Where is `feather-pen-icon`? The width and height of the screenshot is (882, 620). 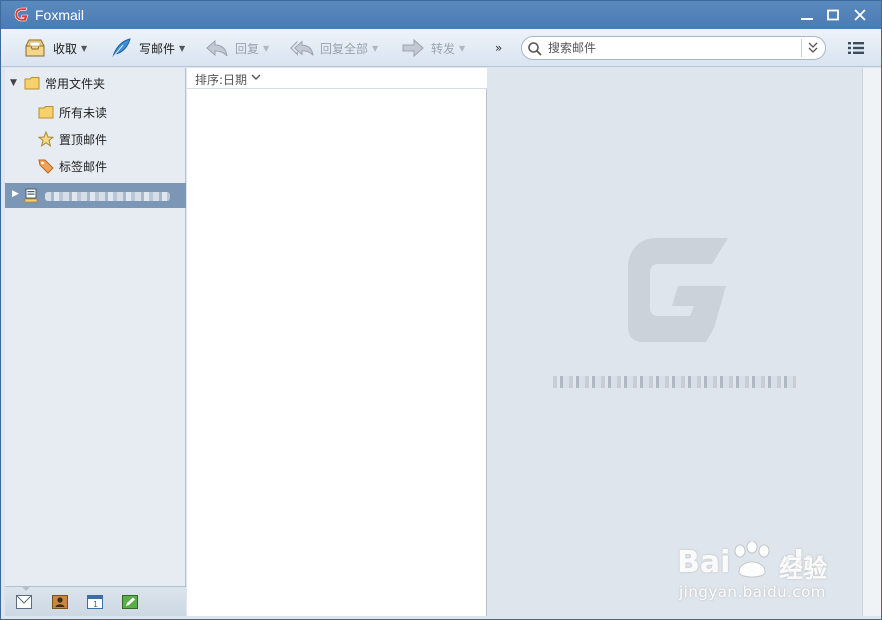 feather-pen-icon is located at coordinates (121, 48).